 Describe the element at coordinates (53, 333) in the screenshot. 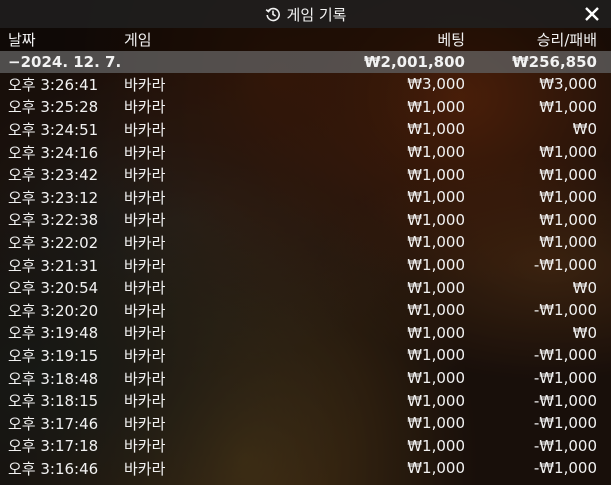

I see `row-time: 오후 3:19:48` at that location.